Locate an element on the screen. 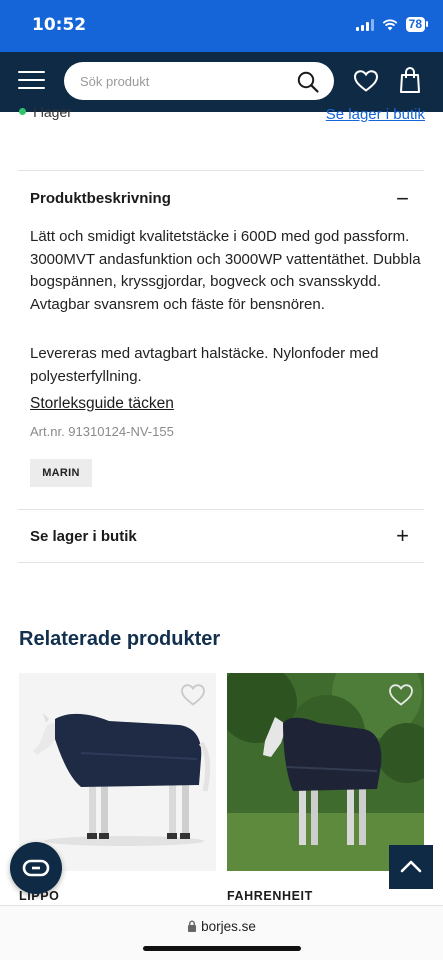 The image size is (443, 960). browser-url-bar: borjes.se is located at coordinates (221, 932).